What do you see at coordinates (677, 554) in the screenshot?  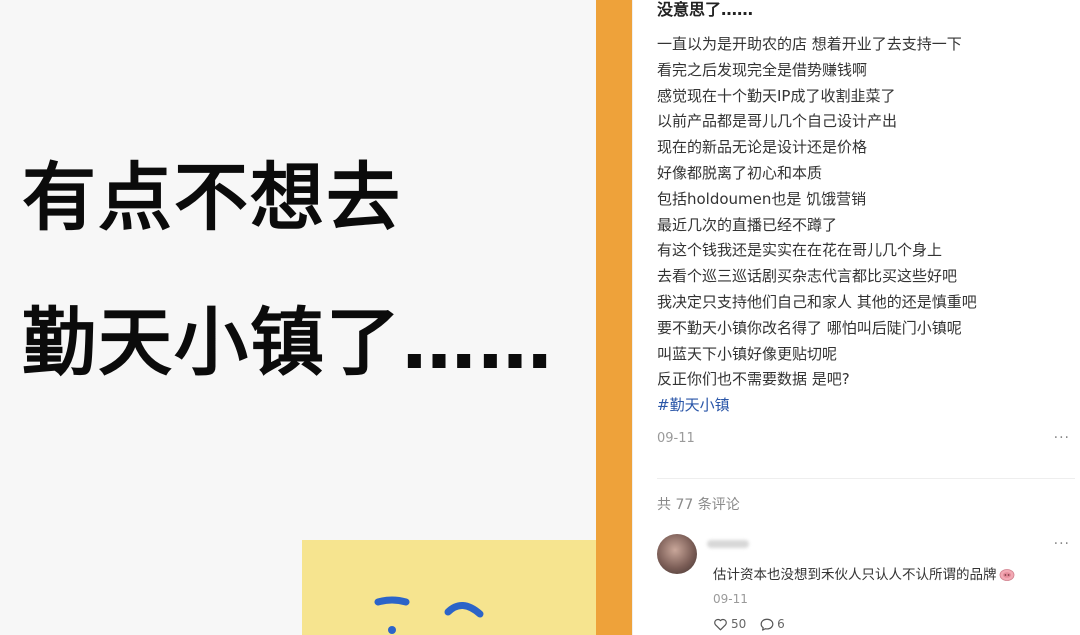 I see `avatar` at bounding box center [677, 554].